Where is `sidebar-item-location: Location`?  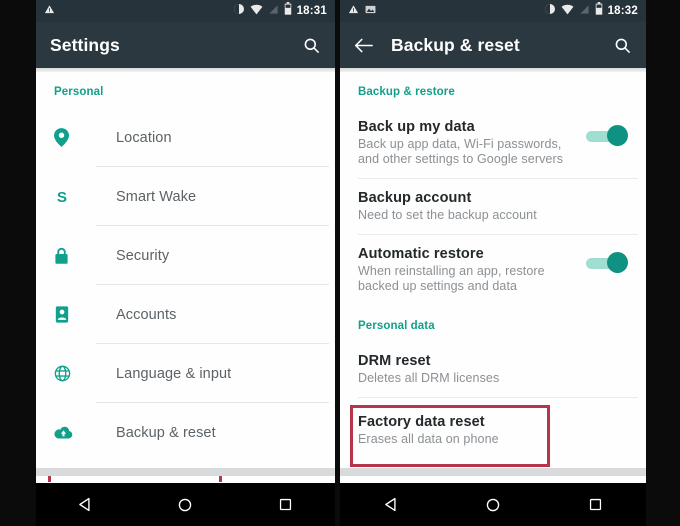
sidebar-item-location: Location is located at coordinates (185, 137).